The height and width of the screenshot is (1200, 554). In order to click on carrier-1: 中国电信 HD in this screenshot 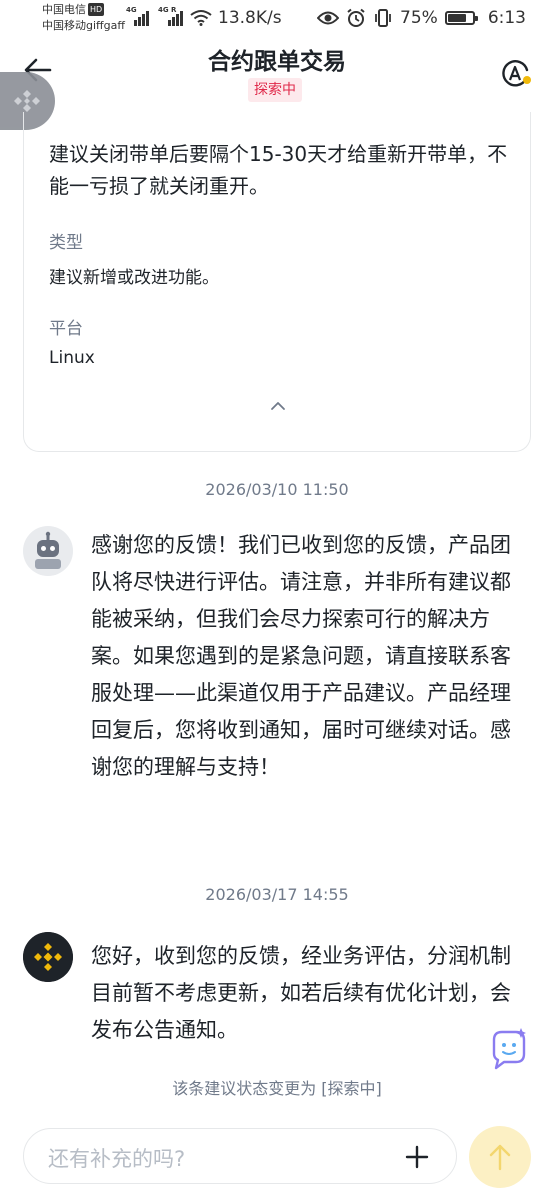, I will do `click(73, 9)`.